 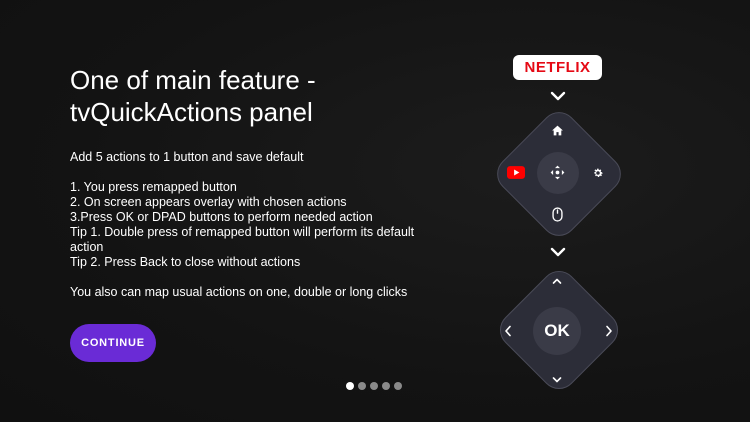 What do you see at coordinates (557, 172) in the screenshot?
I see `dpad-move-icon` at bounding box center [557, 172].